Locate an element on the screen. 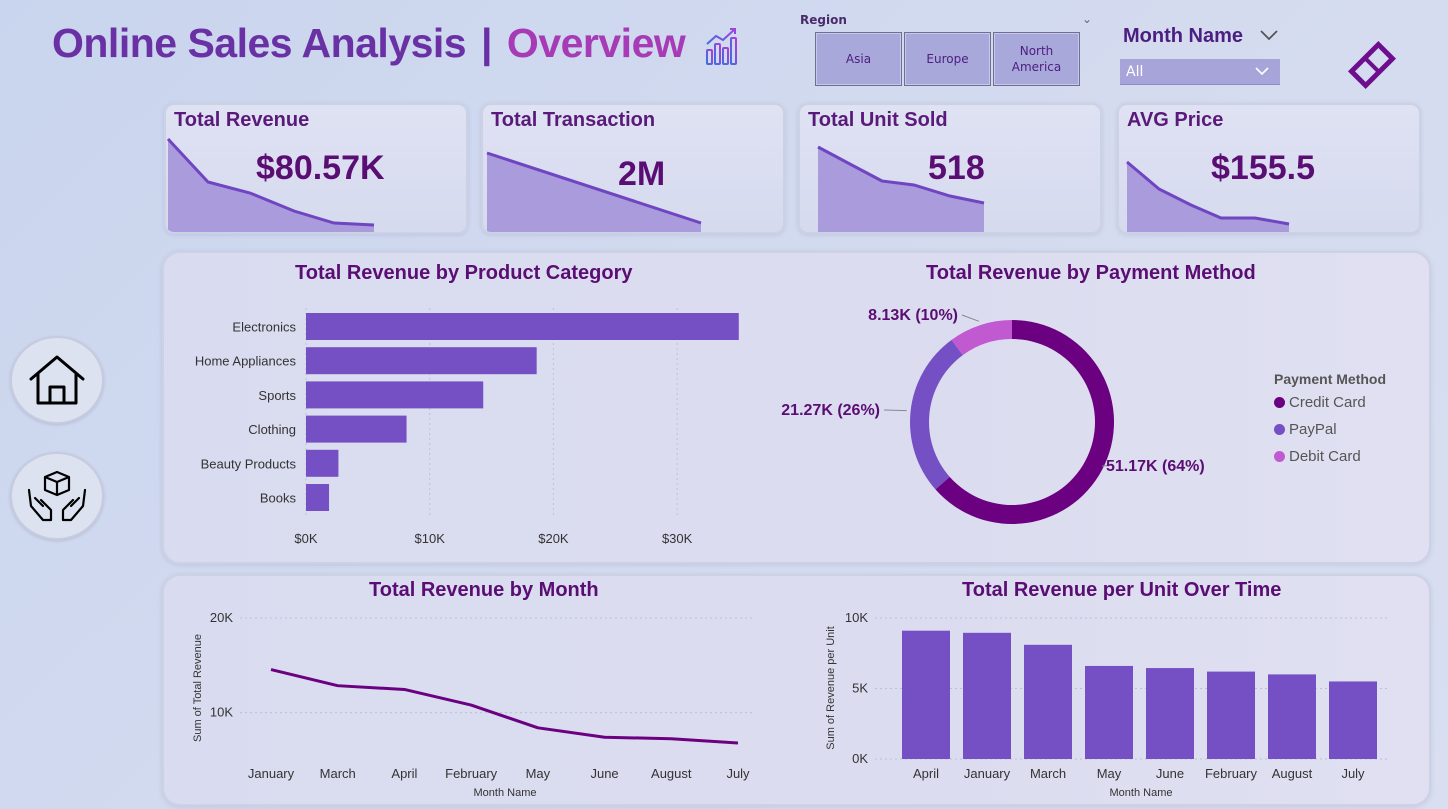 The height and width of the screenshot is (809, 1448). home-nav-button is located at coordinates (57, 380).